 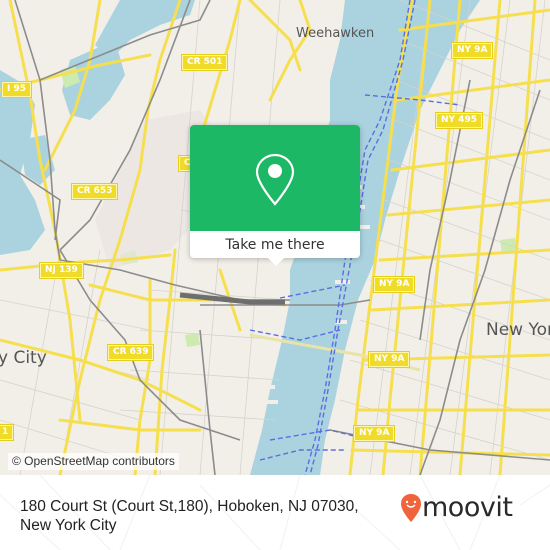 What do you see at coordinates (276, 262) in the screenshot?
I see `popup-pointer` at bounding box center [276, 262].